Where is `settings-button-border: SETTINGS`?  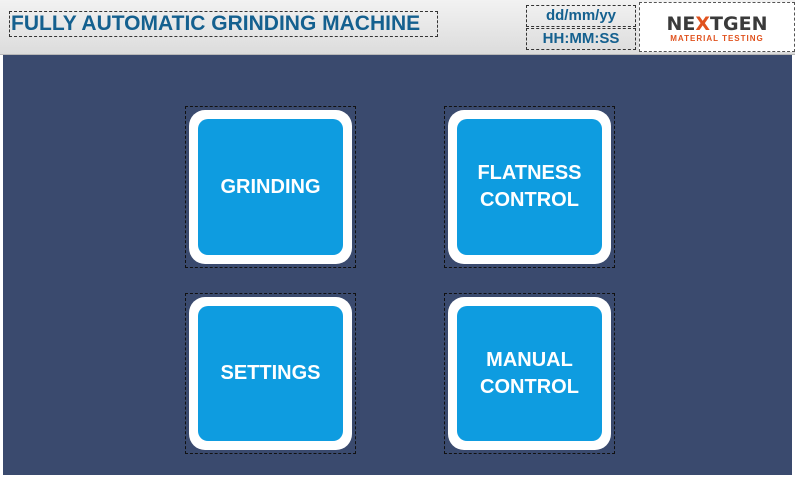 settings-button-border: SETTINGS is located at coordinates (270, 373).